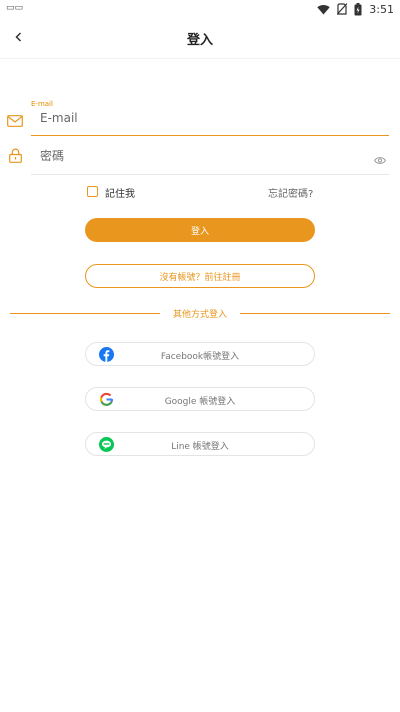  I want to click on facebook-login-button: Facebook帳號登入, so click(200, 354).